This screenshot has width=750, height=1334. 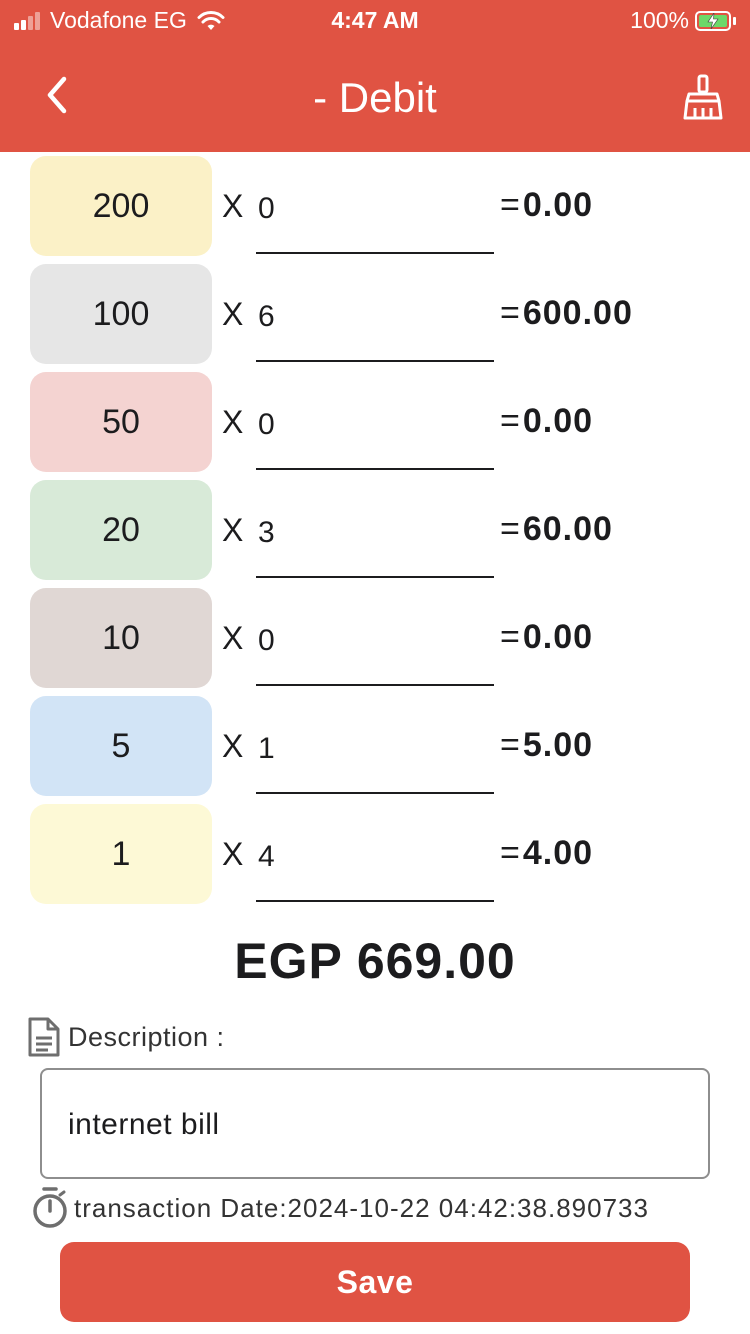 I want to click on denomination-chip: 100, so click(x=121, y=314).